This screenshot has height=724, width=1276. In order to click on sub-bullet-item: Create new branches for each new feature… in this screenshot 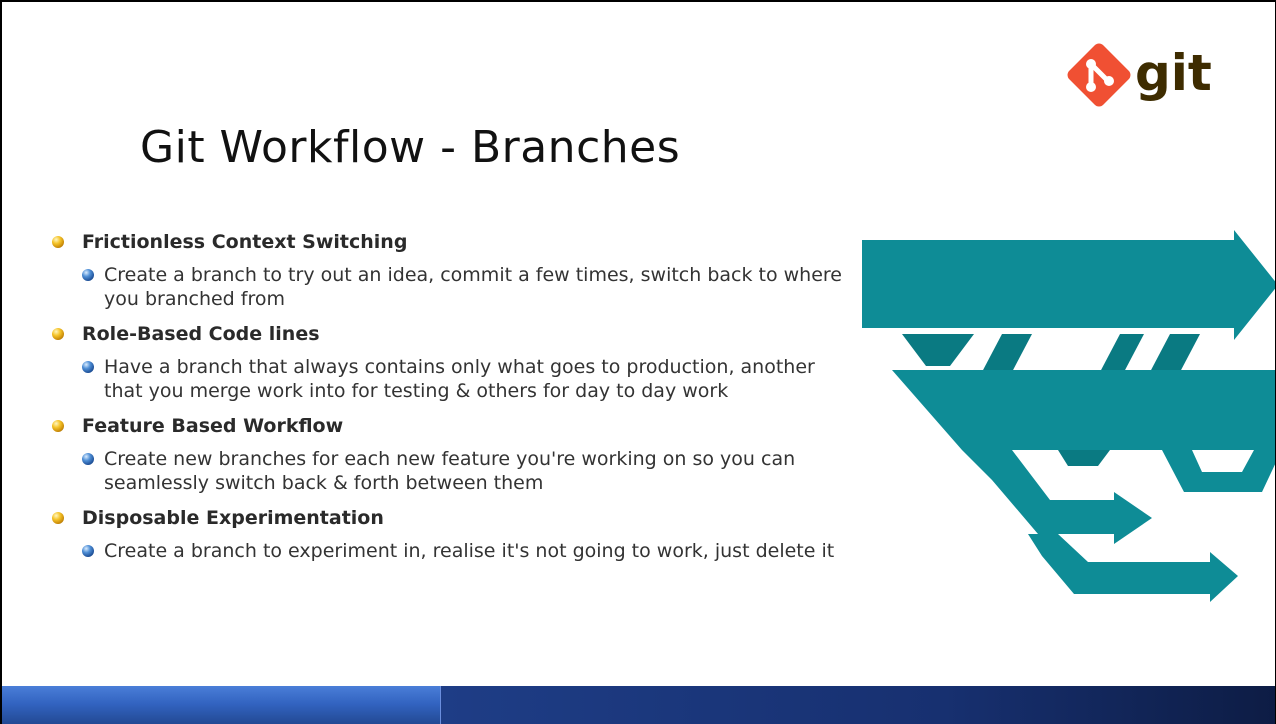, I will do `click(452, 471)`.